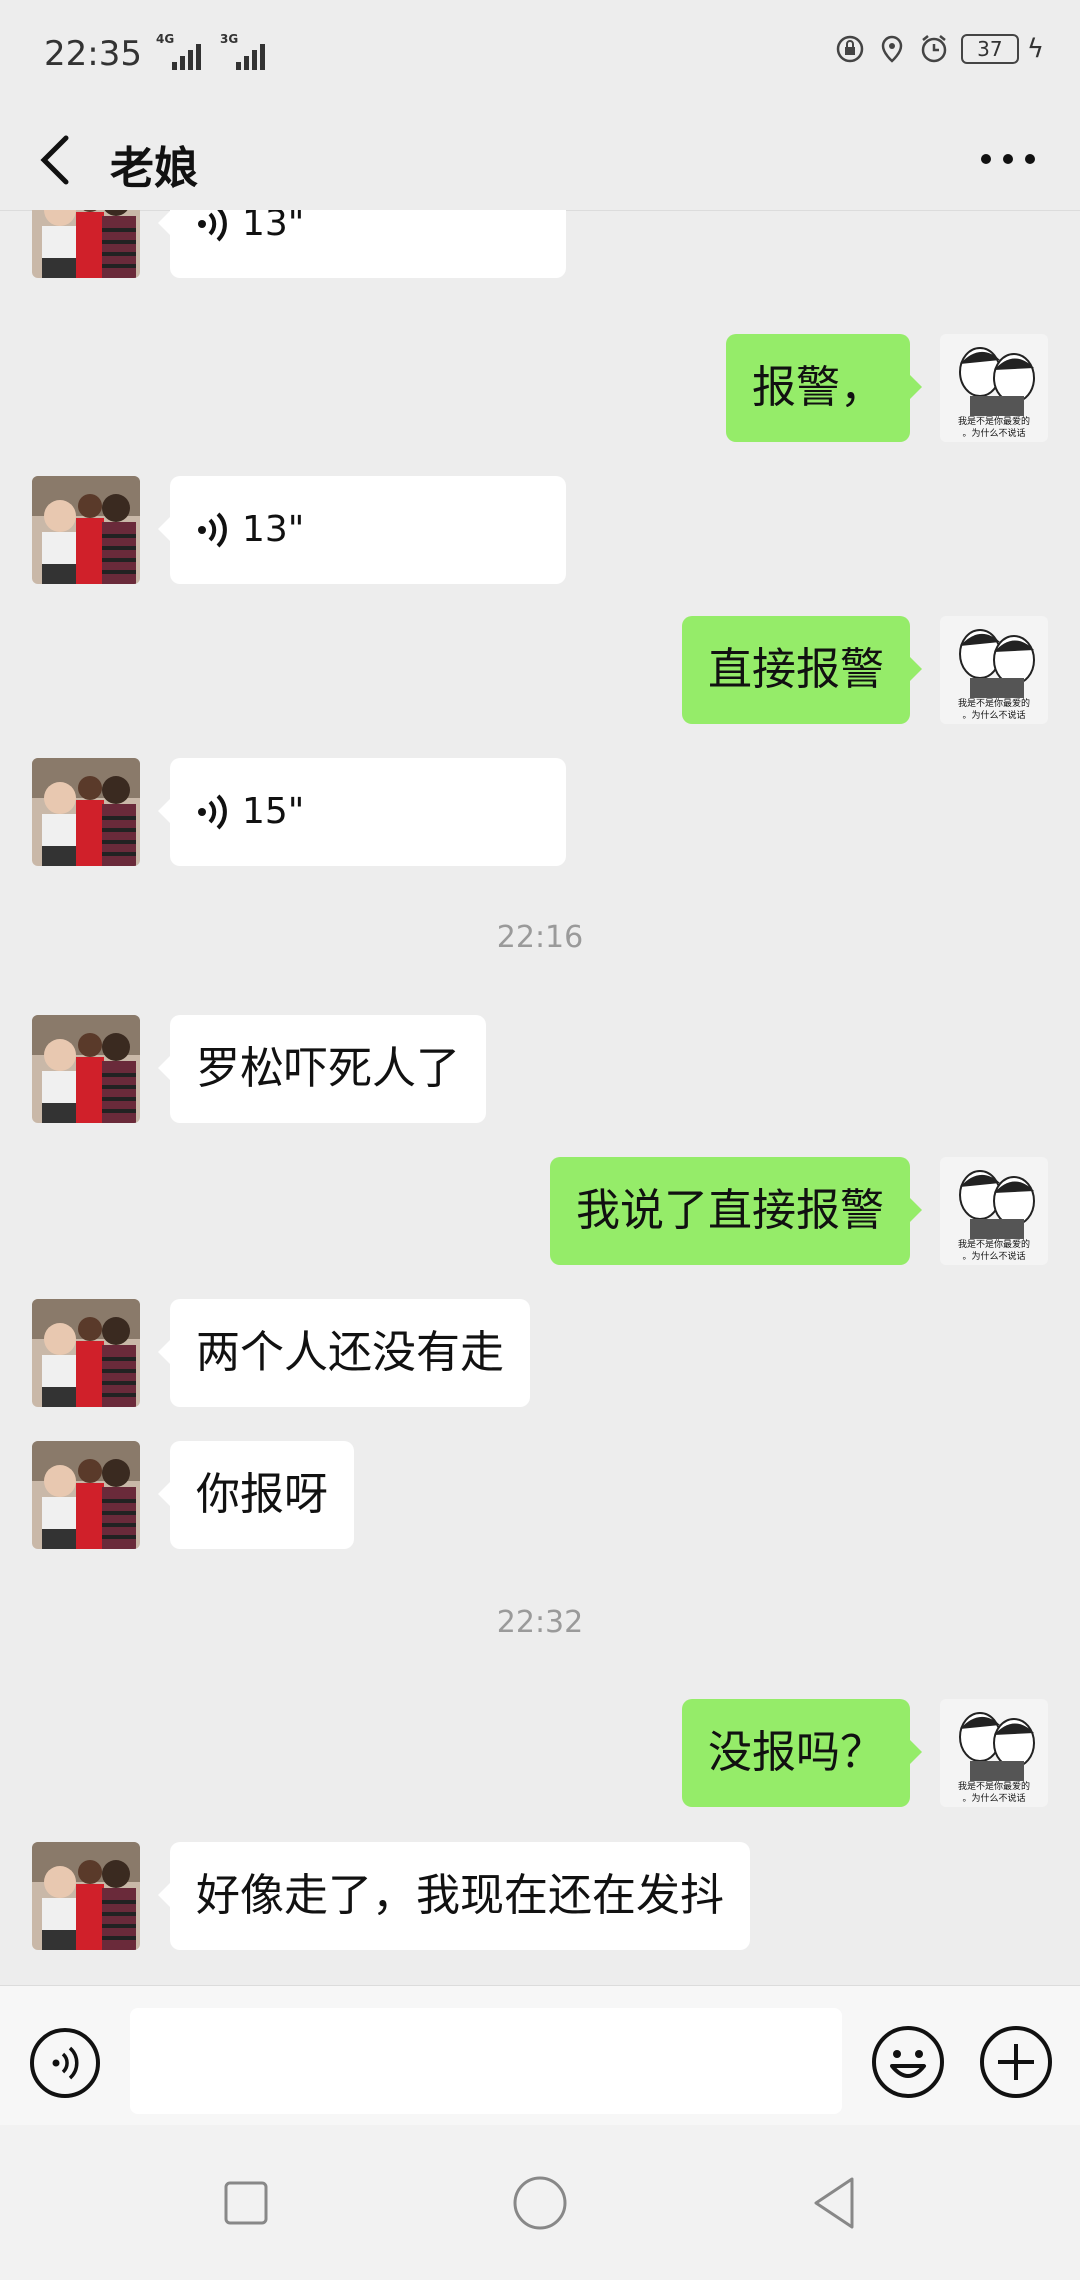 This screenshot has width=1080, height=2280. Describe the element at coordinates (540, 1622) in the screenshot. I see `message-timestamp: 22:32` at that location.